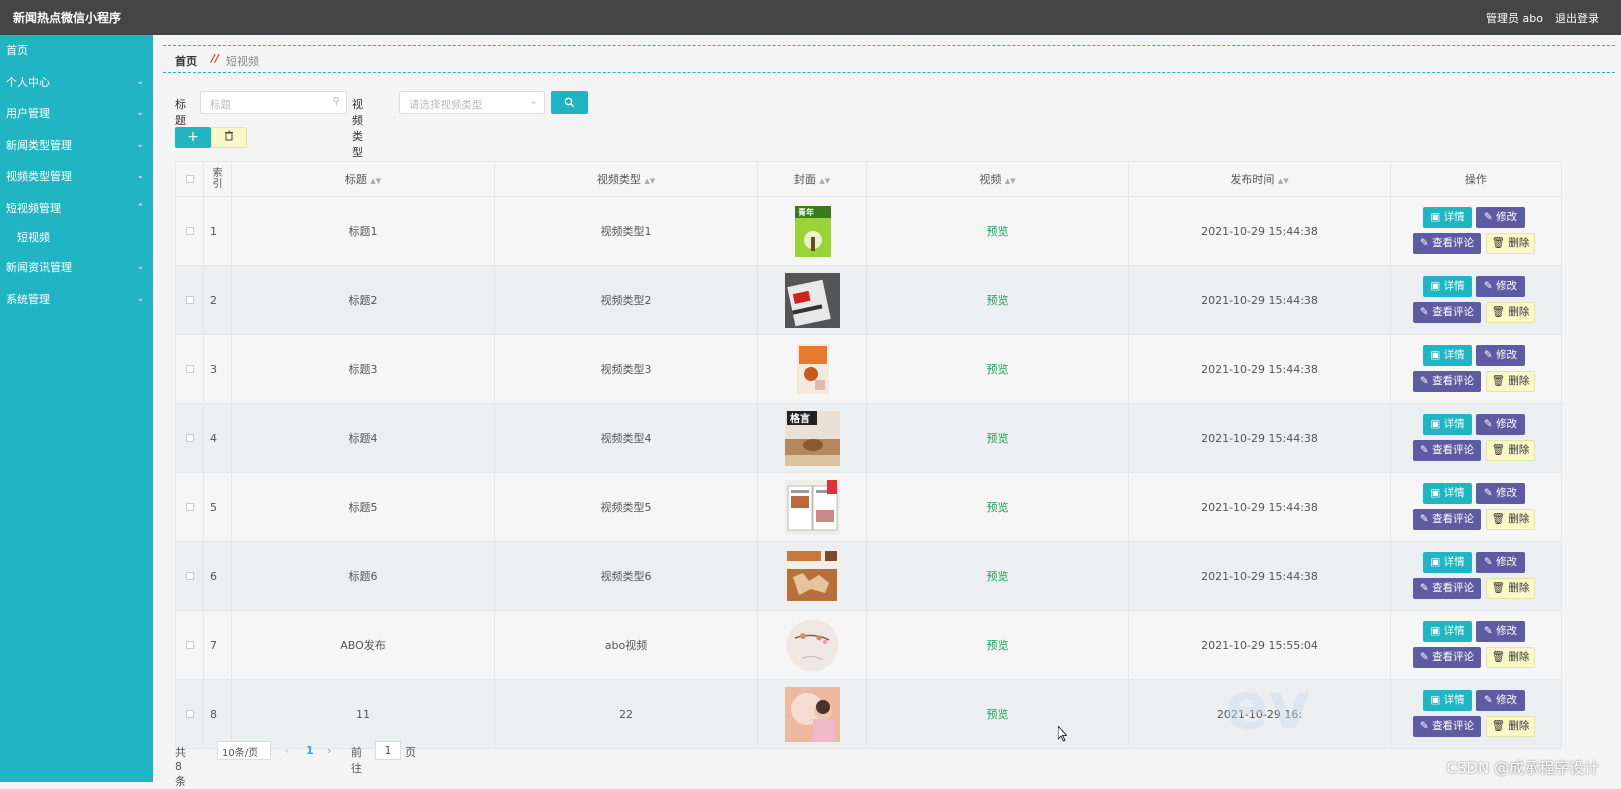 This screenshot has width=1621, height=789. I want to click on header-publish-time: 发布时间 ▲▼, so click(1259, 179).